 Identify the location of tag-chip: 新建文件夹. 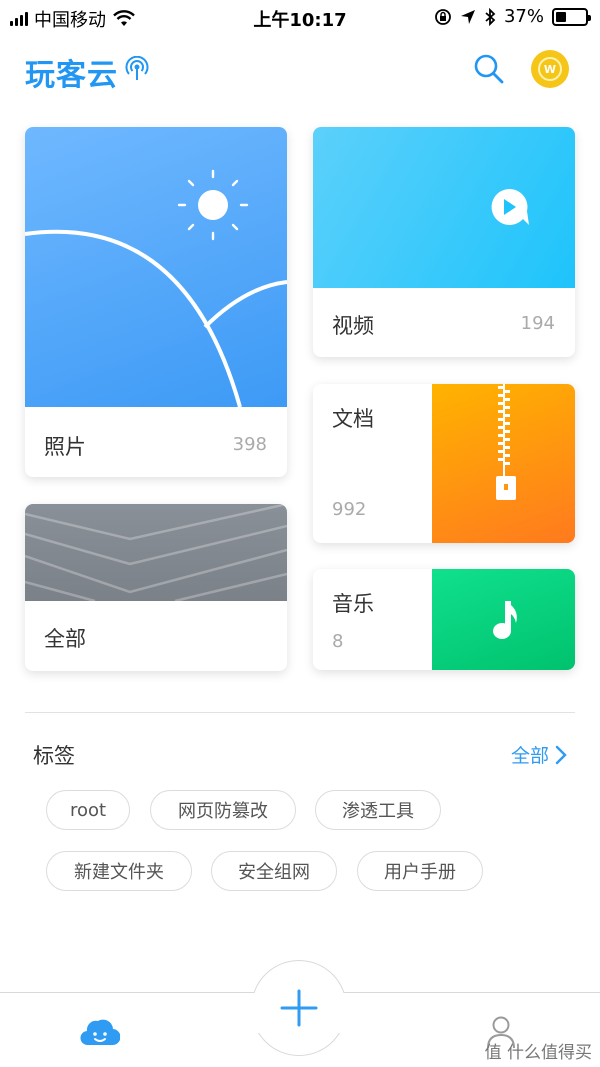
(119, 871).